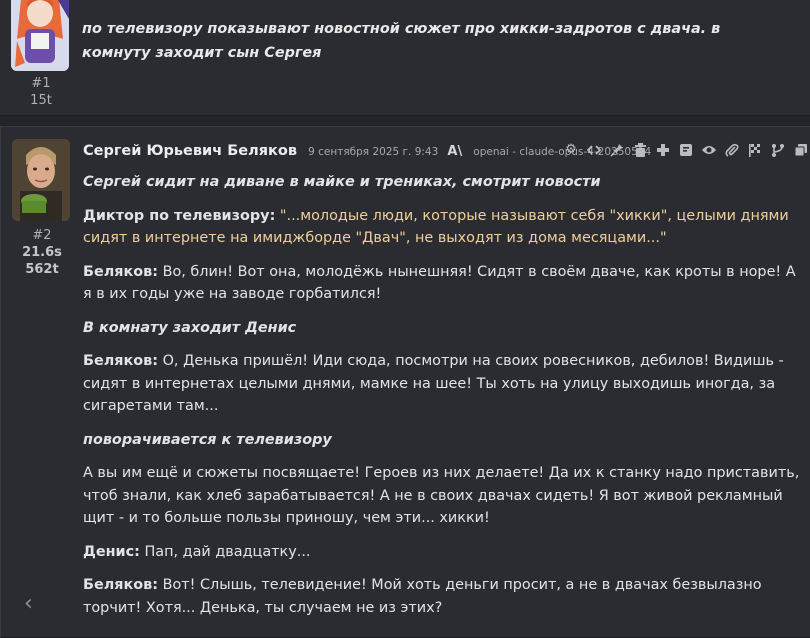 This screenshot has height=638, width=810. What do you see at coordinates (190, 327) in the screenshot?
I see `stage-direction: В комнату заходит Денис` at bounding box center [190, 327].